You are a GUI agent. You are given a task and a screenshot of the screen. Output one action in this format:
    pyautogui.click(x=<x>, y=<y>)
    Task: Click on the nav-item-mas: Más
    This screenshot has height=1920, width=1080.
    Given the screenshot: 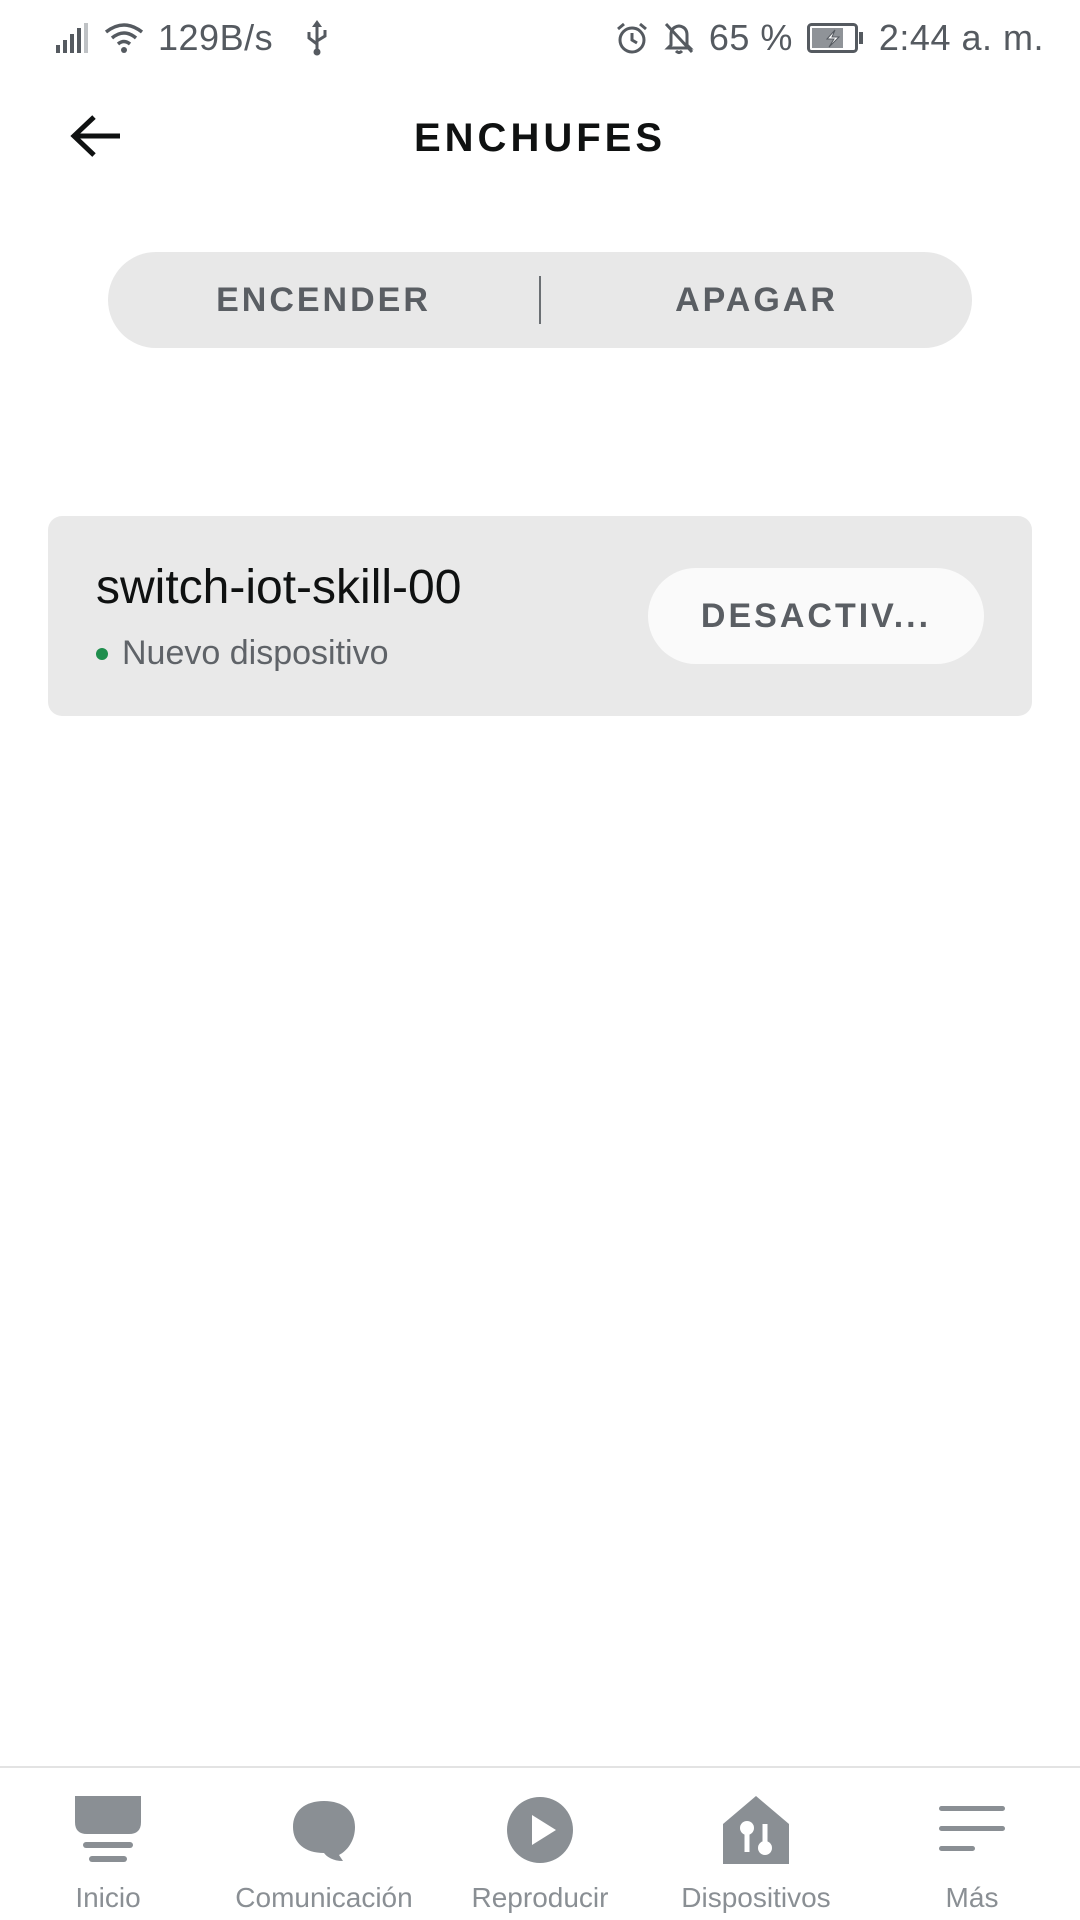 What is the action you would take?
    pyautogui.click(x=972, y=1844)
    